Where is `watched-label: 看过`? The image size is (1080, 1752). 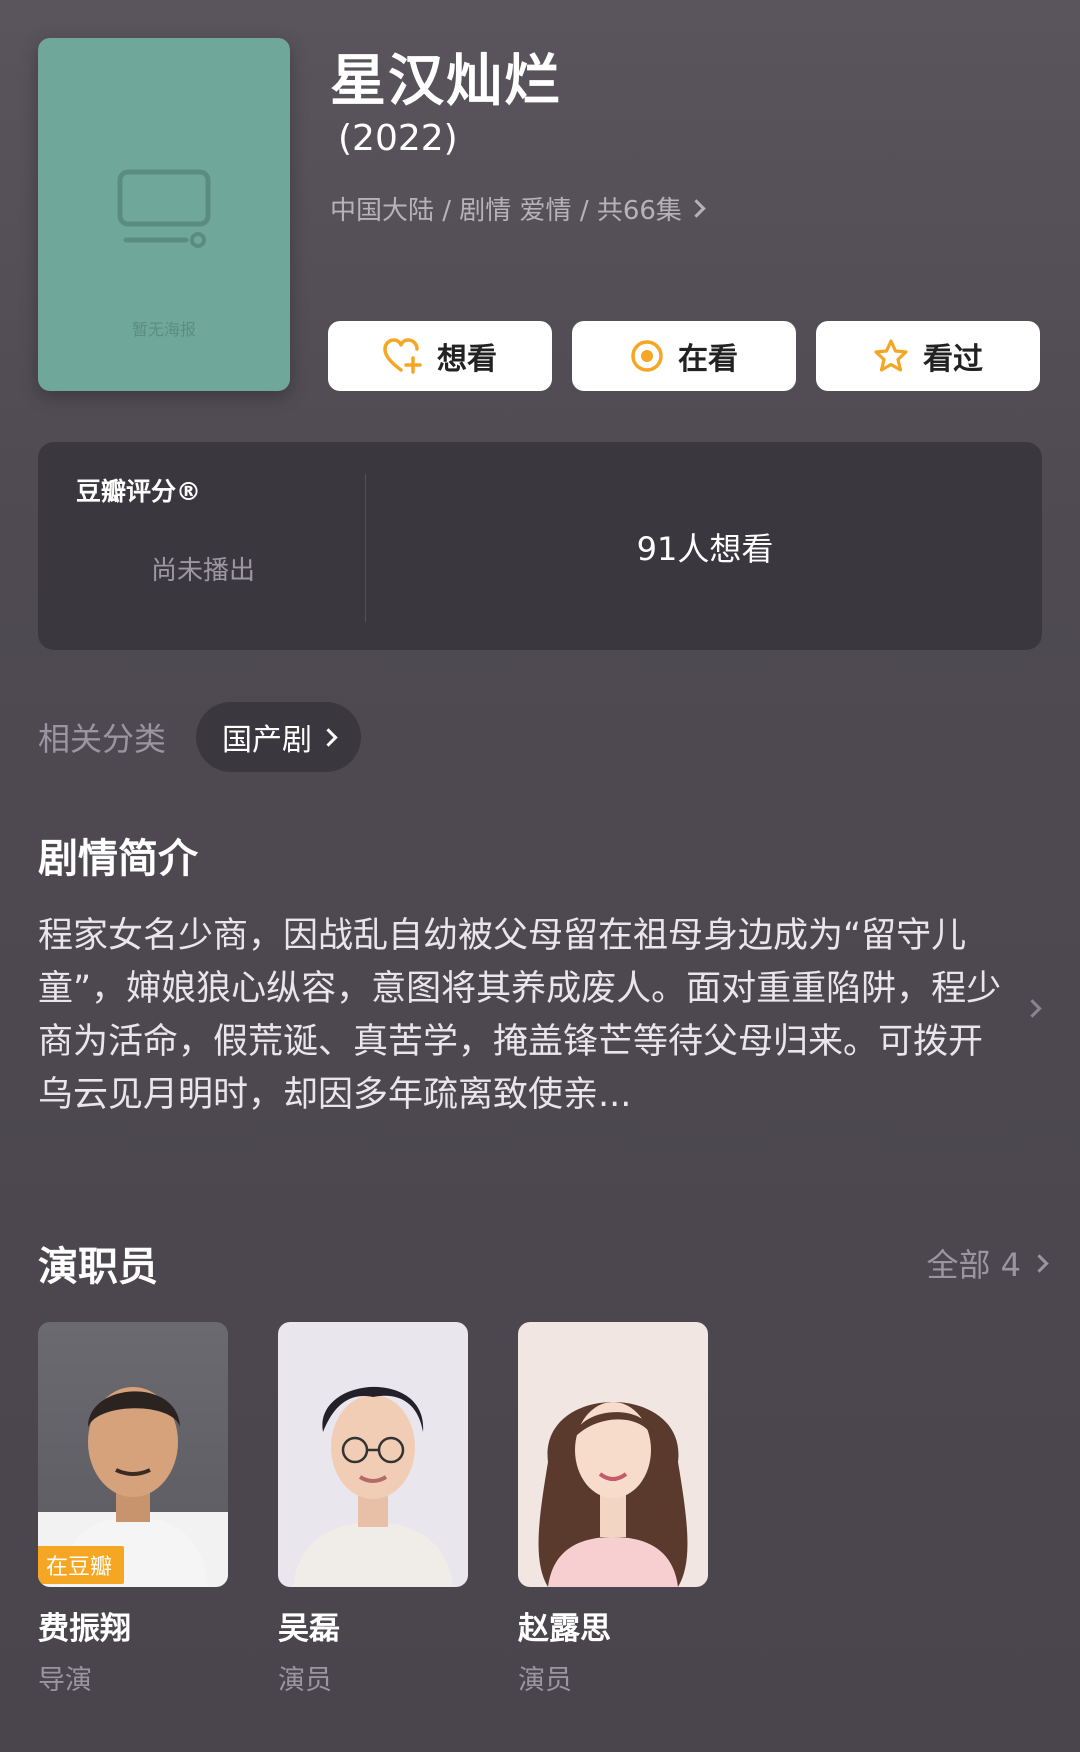 watched-label: 看过 is located at coordinates (953, 359).